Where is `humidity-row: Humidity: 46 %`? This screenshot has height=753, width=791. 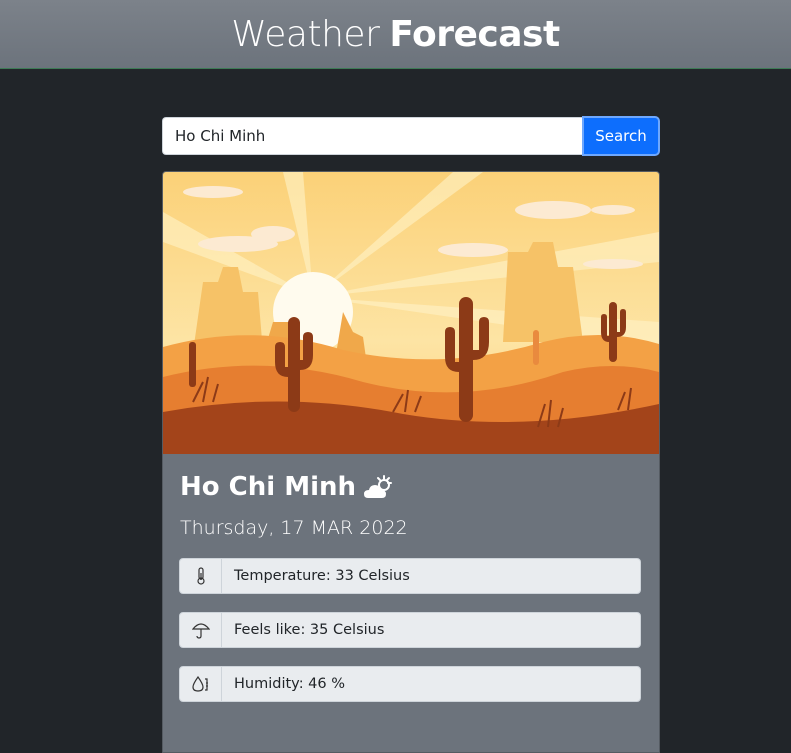
humidity-row: Humidity: 46 % is located at coordinates (410, 684).